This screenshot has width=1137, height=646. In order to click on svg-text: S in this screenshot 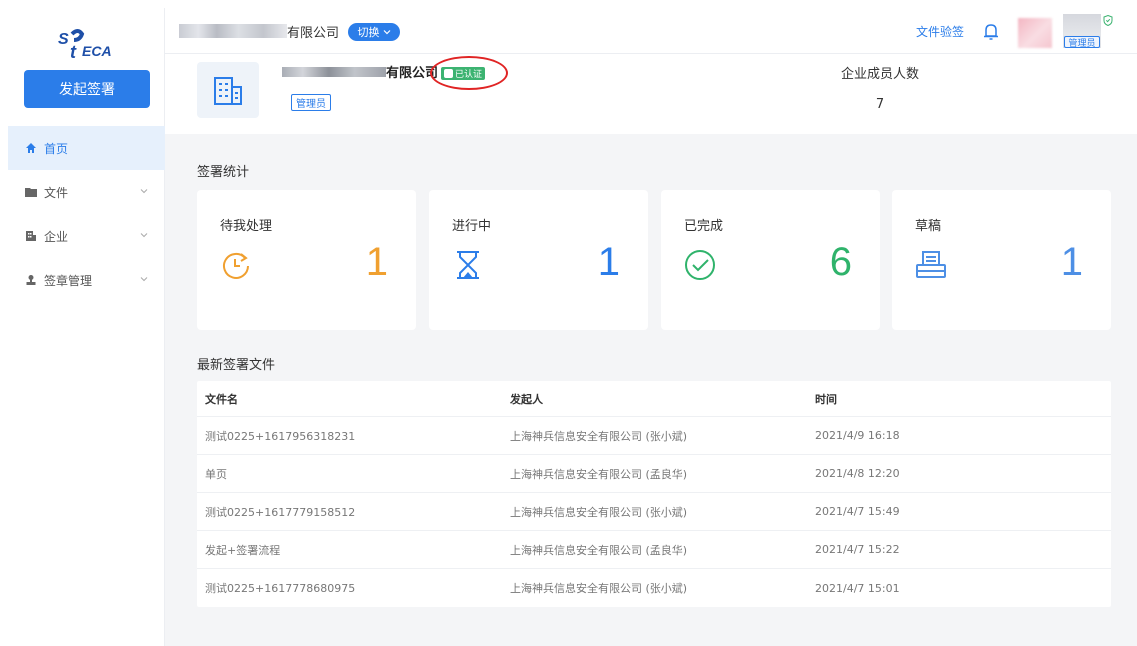, I will do `click(63, 39)`.